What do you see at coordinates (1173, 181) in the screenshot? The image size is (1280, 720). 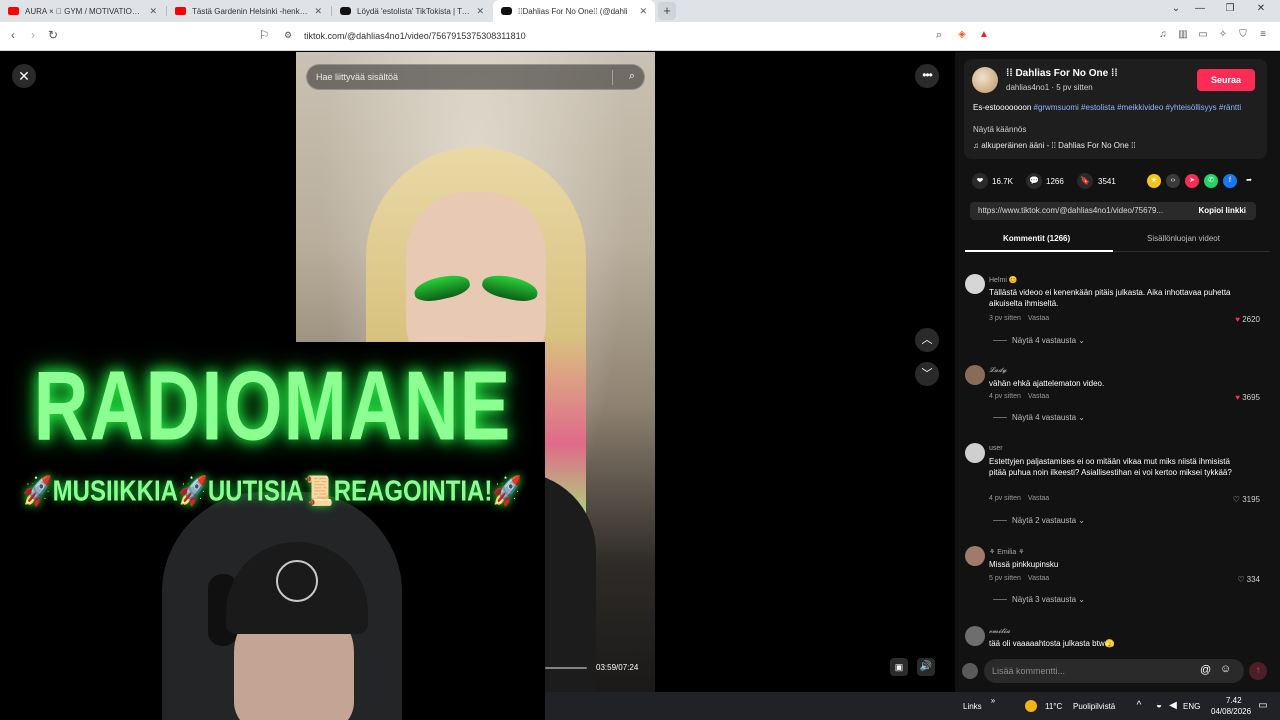 I see `embed-icon: ‹›` at bounding box center [1173, 181].